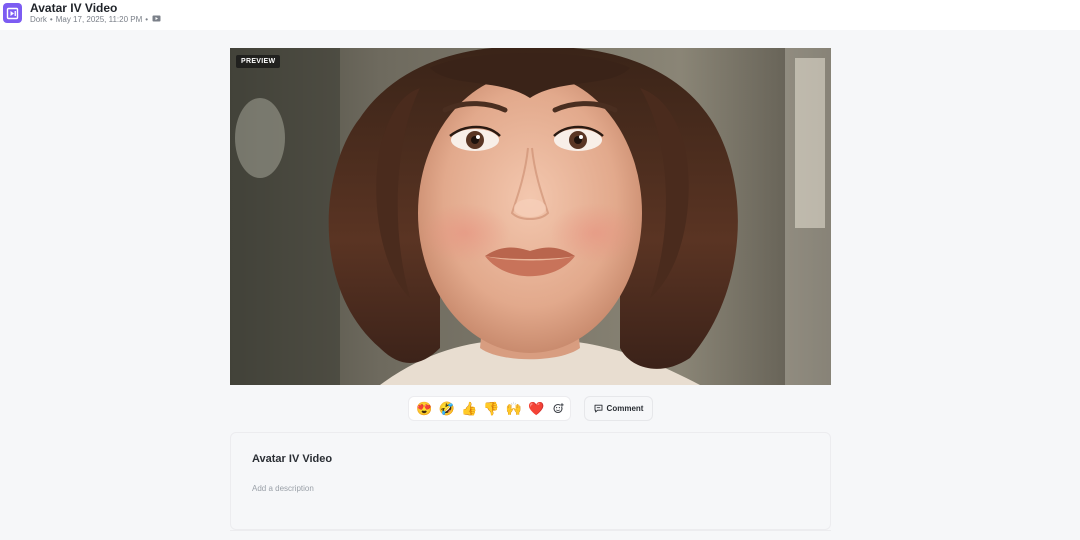 The width and height of the screenshot is (1080, 540). Describe the element at coordinates (292, 459) in the screenshot. I see `video-title: Avatar IV Video` at that location.